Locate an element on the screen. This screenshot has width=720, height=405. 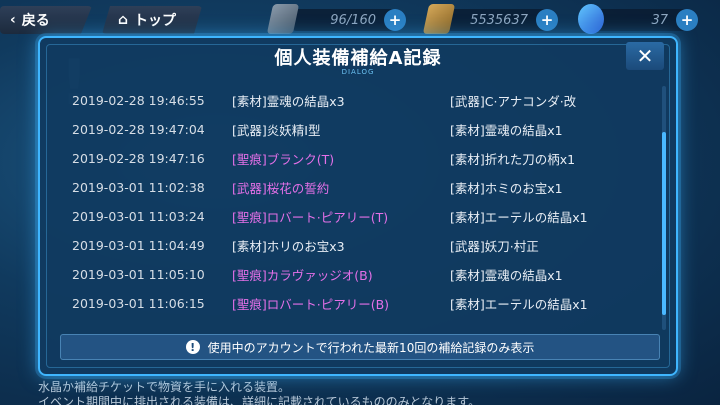
record-item-primary: [聖痕]ロバート·ピアリー(T) is located at coordinates (310, 217).